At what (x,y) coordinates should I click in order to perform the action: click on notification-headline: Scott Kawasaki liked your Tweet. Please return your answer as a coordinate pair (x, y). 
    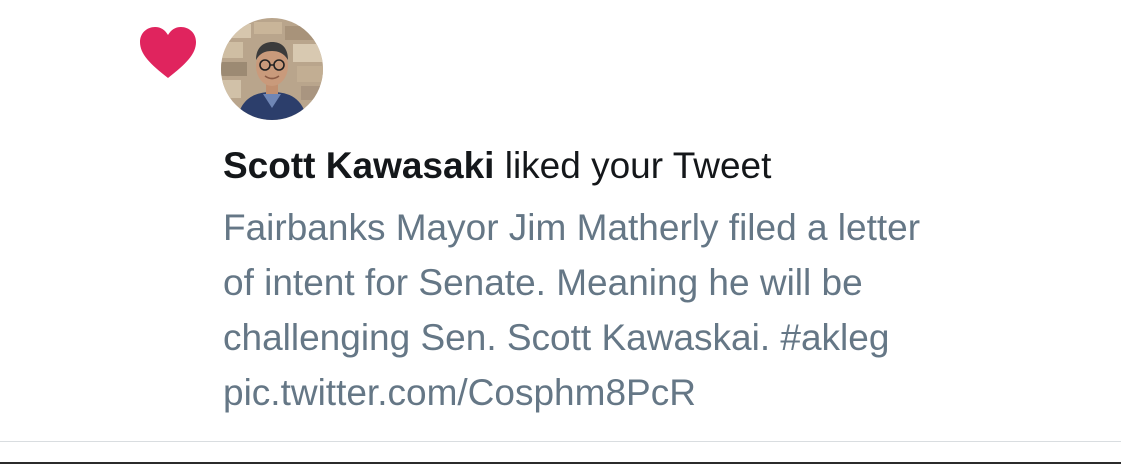
    Looking at the image, I should click on (497, 166).